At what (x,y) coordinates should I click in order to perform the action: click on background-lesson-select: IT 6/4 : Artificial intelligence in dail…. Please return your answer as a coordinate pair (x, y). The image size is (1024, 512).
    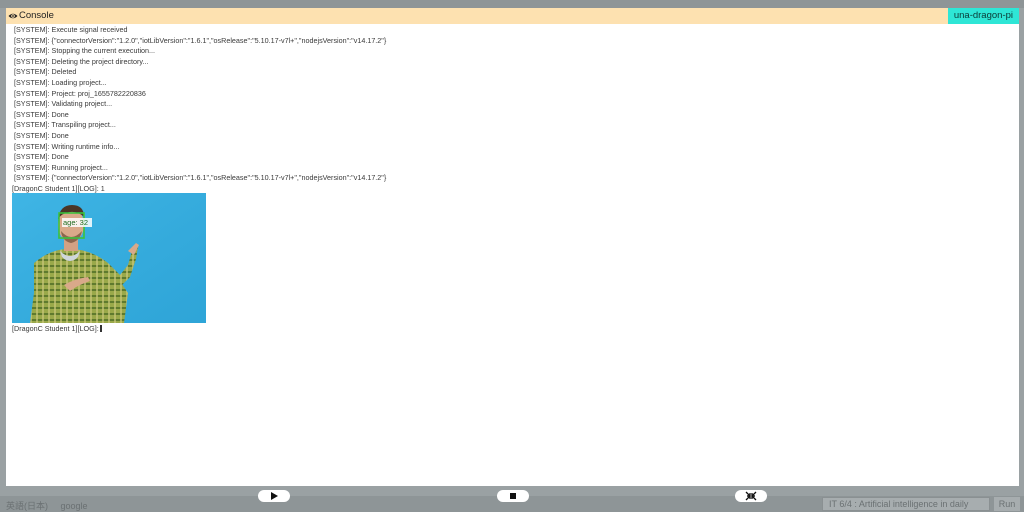
    Looking at the image, I should click on (906, 504).